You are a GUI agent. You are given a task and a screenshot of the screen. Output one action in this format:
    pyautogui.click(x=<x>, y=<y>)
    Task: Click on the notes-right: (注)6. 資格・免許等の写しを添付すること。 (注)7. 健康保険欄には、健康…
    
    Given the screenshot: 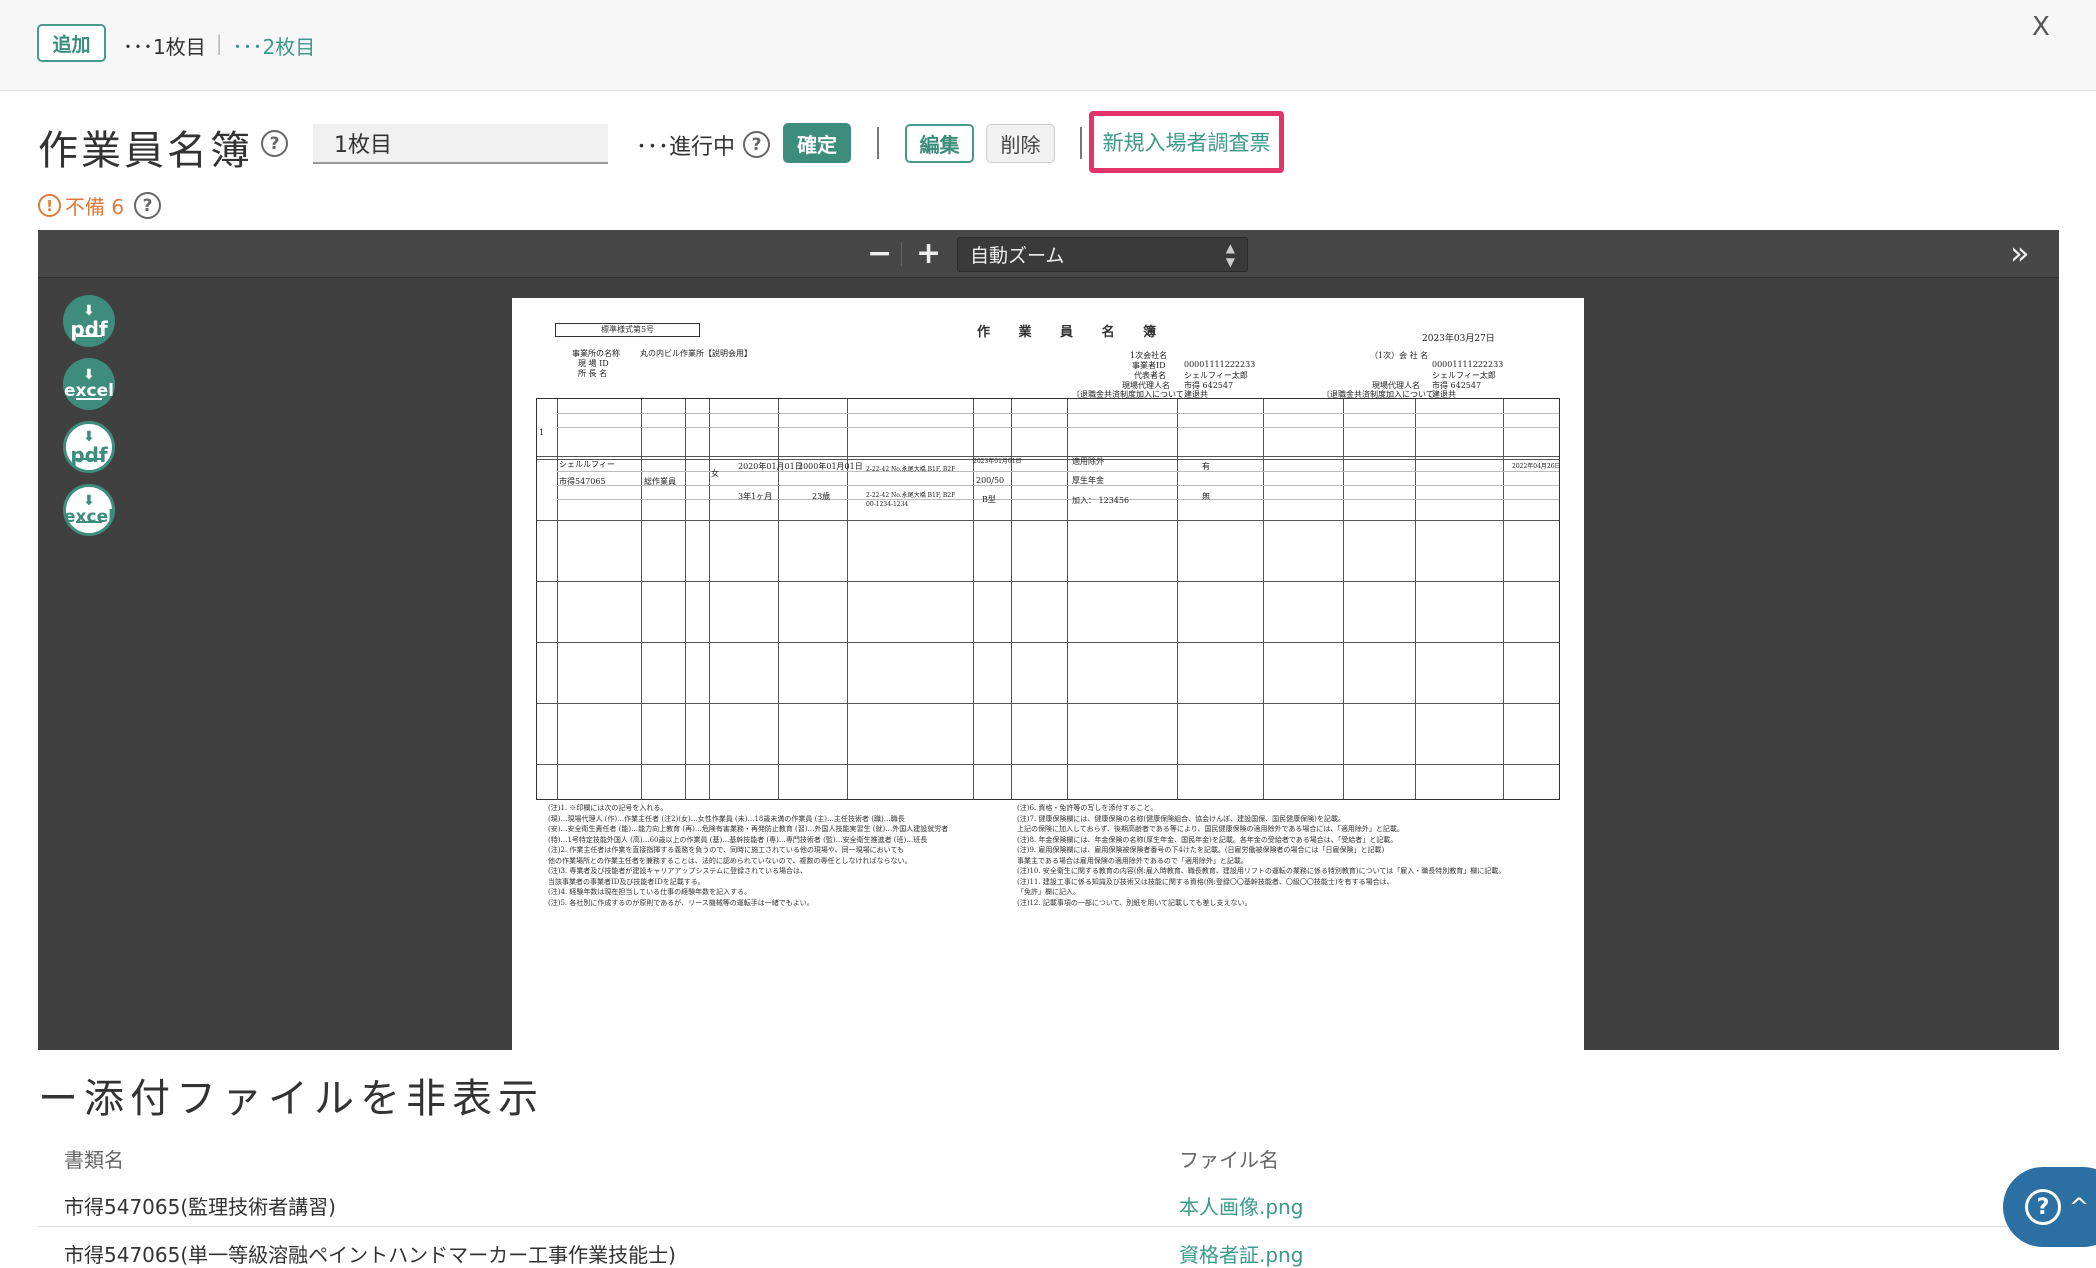 What is the action you would take?
    pyautogui.click(x=1261, y=855)
    